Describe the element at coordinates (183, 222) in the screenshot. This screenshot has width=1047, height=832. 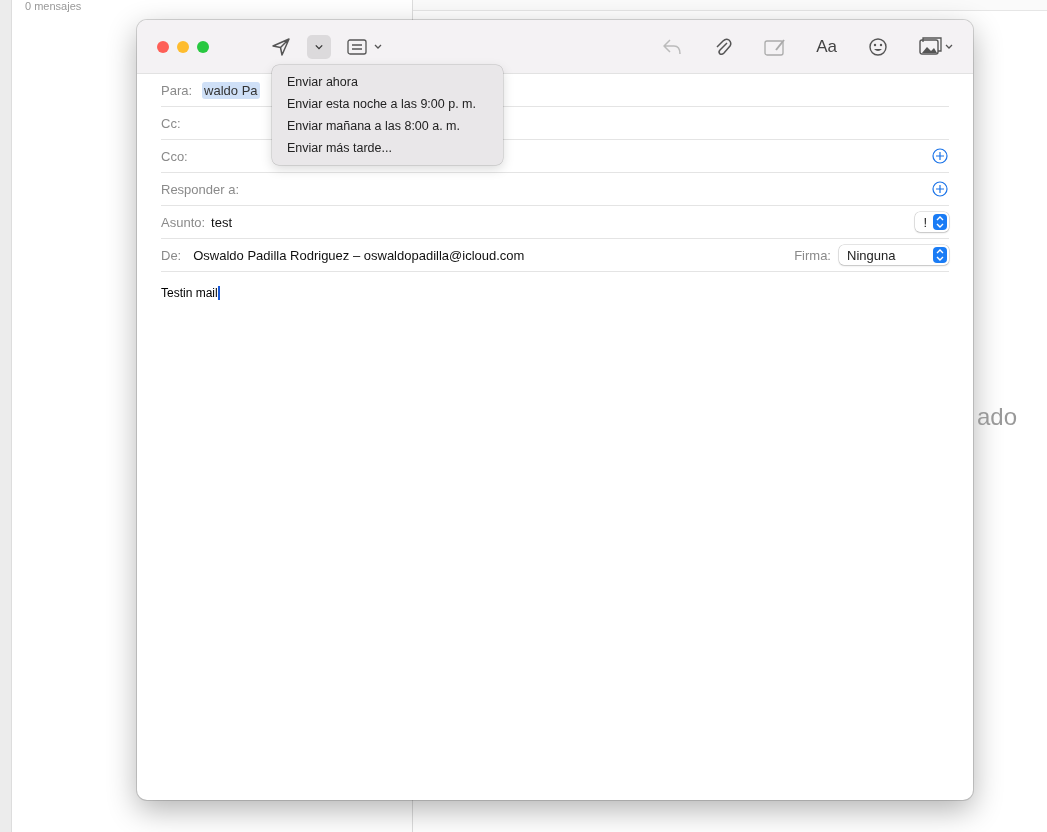
I see `field-label: Asunto:` at that location.